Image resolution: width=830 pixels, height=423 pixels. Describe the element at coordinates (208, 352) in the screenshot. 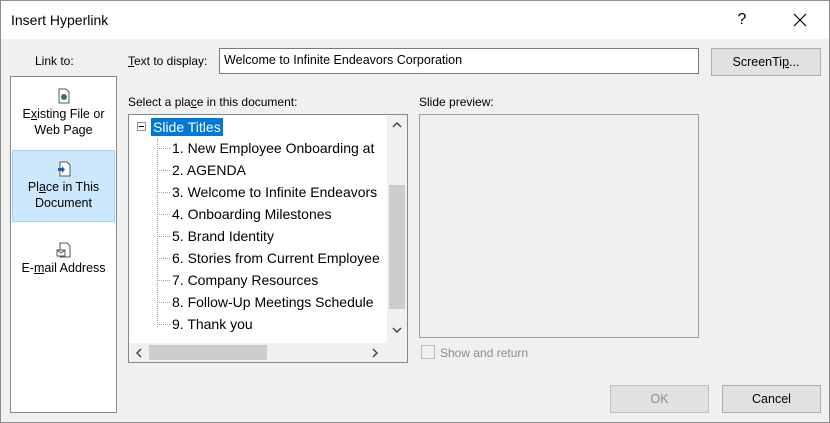

I see `horizontal-scroll-thumb` at that location.